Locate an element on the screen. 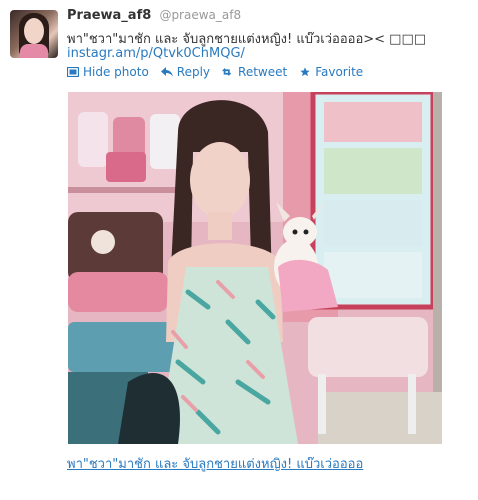 This screenshot has height=500, width=478. tweet-header: Praewa_af8 @praewa_af8 is located at coordinates (154, 15).